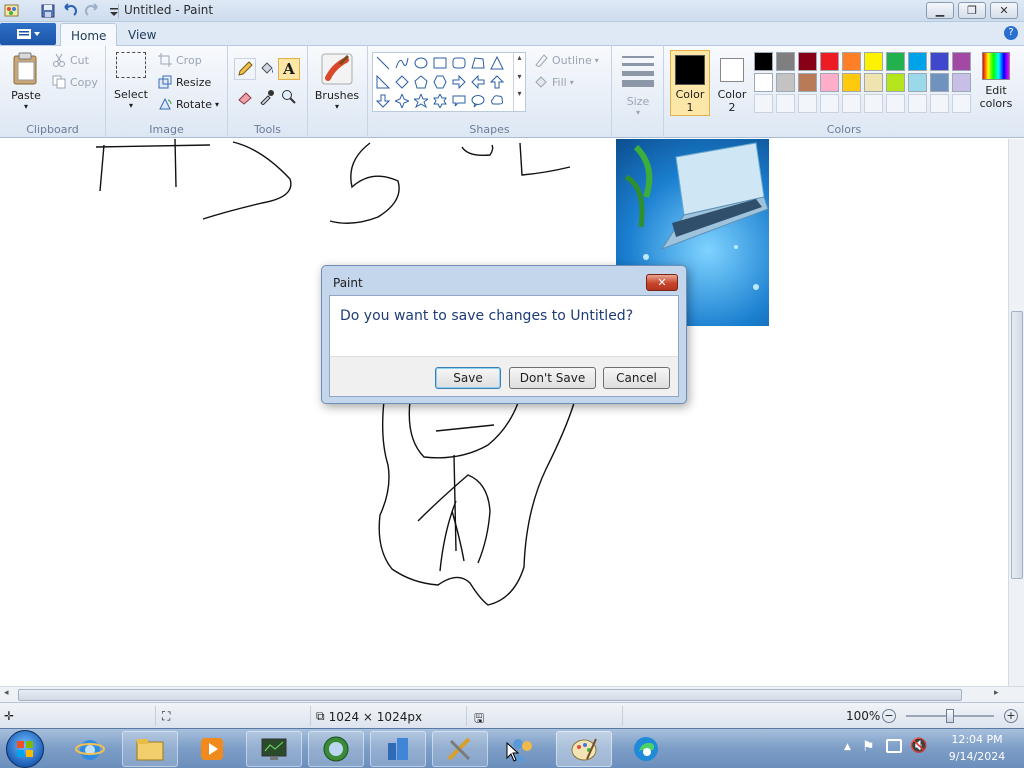 The image size is (1024, 768). I want to click on horizontal-scroll-thumb, so click(490, 695).